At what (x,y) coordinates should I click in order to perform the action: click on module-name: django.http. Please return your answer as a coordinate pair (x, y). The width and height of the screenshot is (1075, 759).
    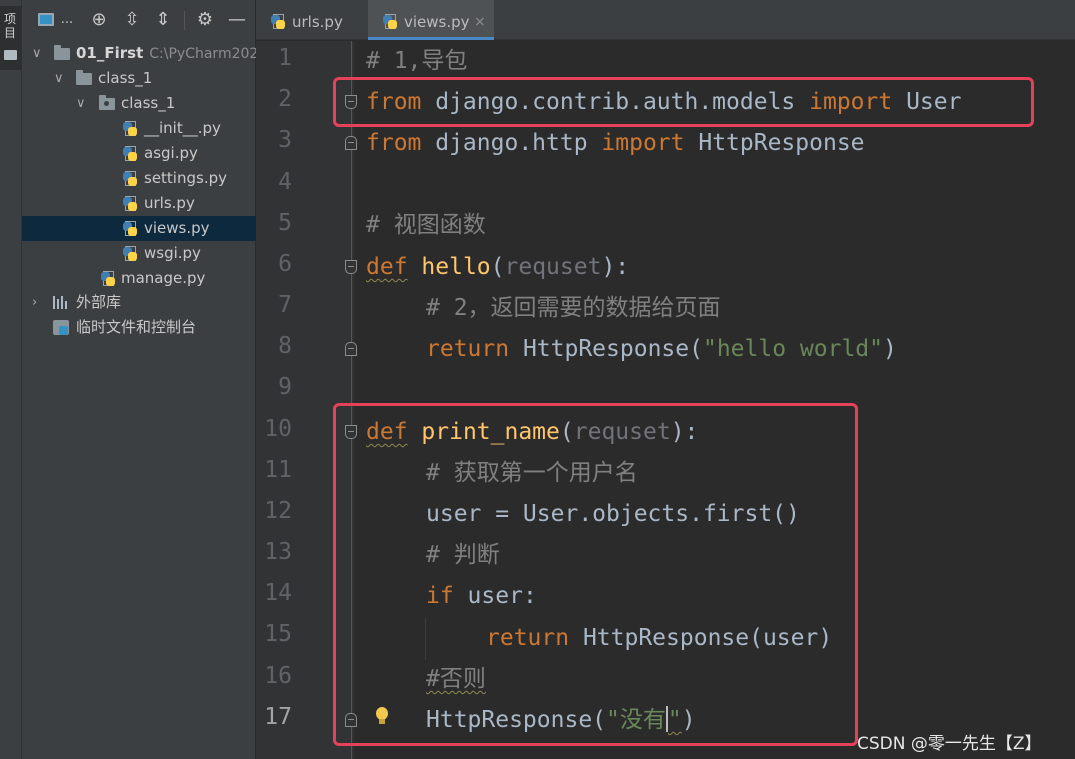
    Looking at the image, I should click on (511, 143).